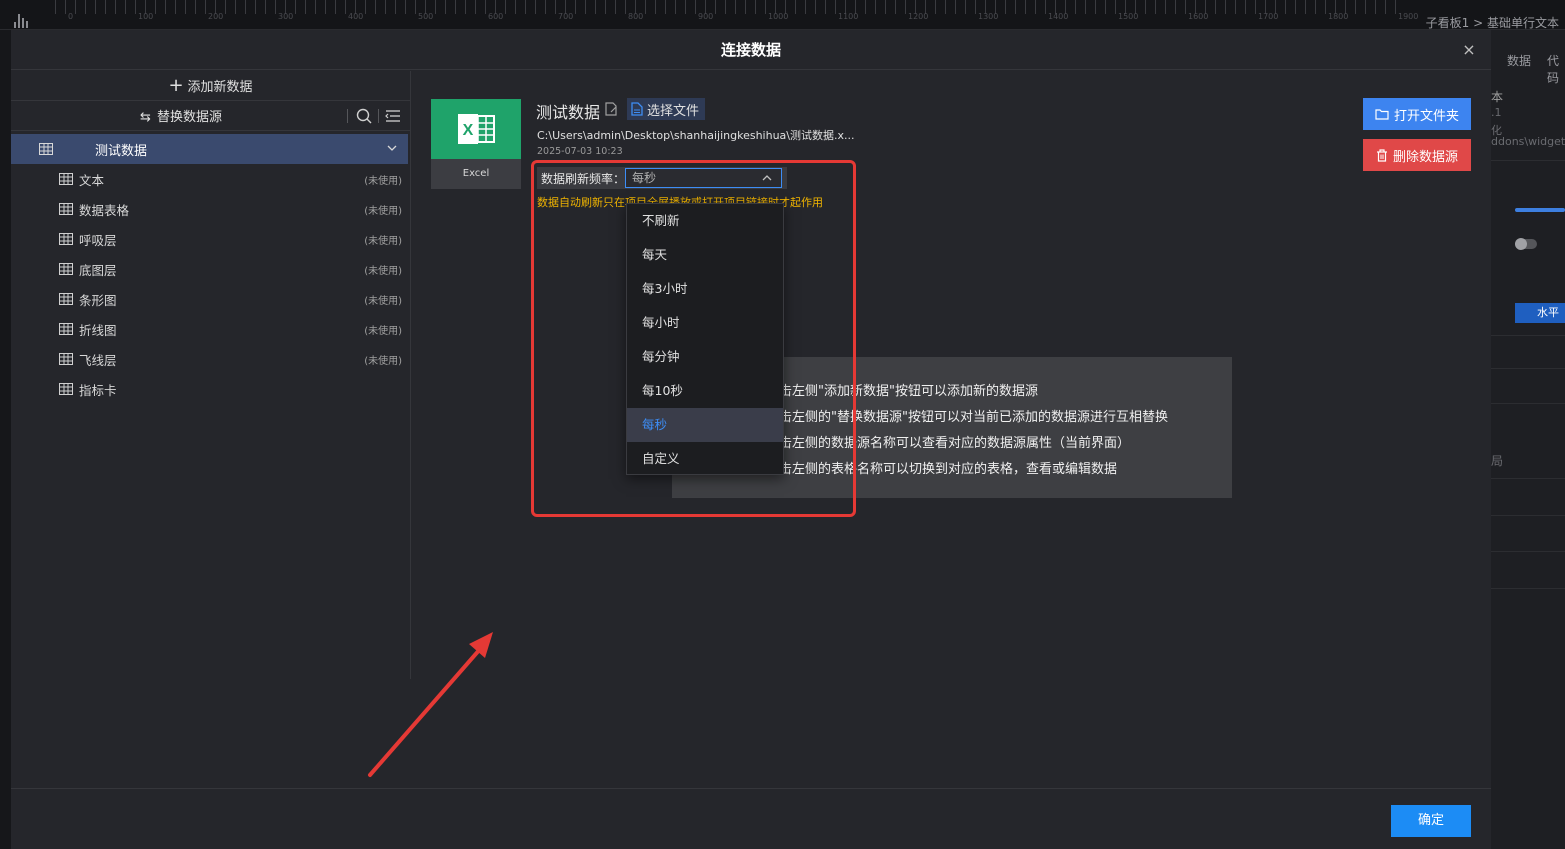 The width and height of the screenshot is (1565, 849). What do you see at coordinates (209, 329) in the screenshot?
I see `table-item: 折线图 (未使用)` at bounding box center [209, 329].